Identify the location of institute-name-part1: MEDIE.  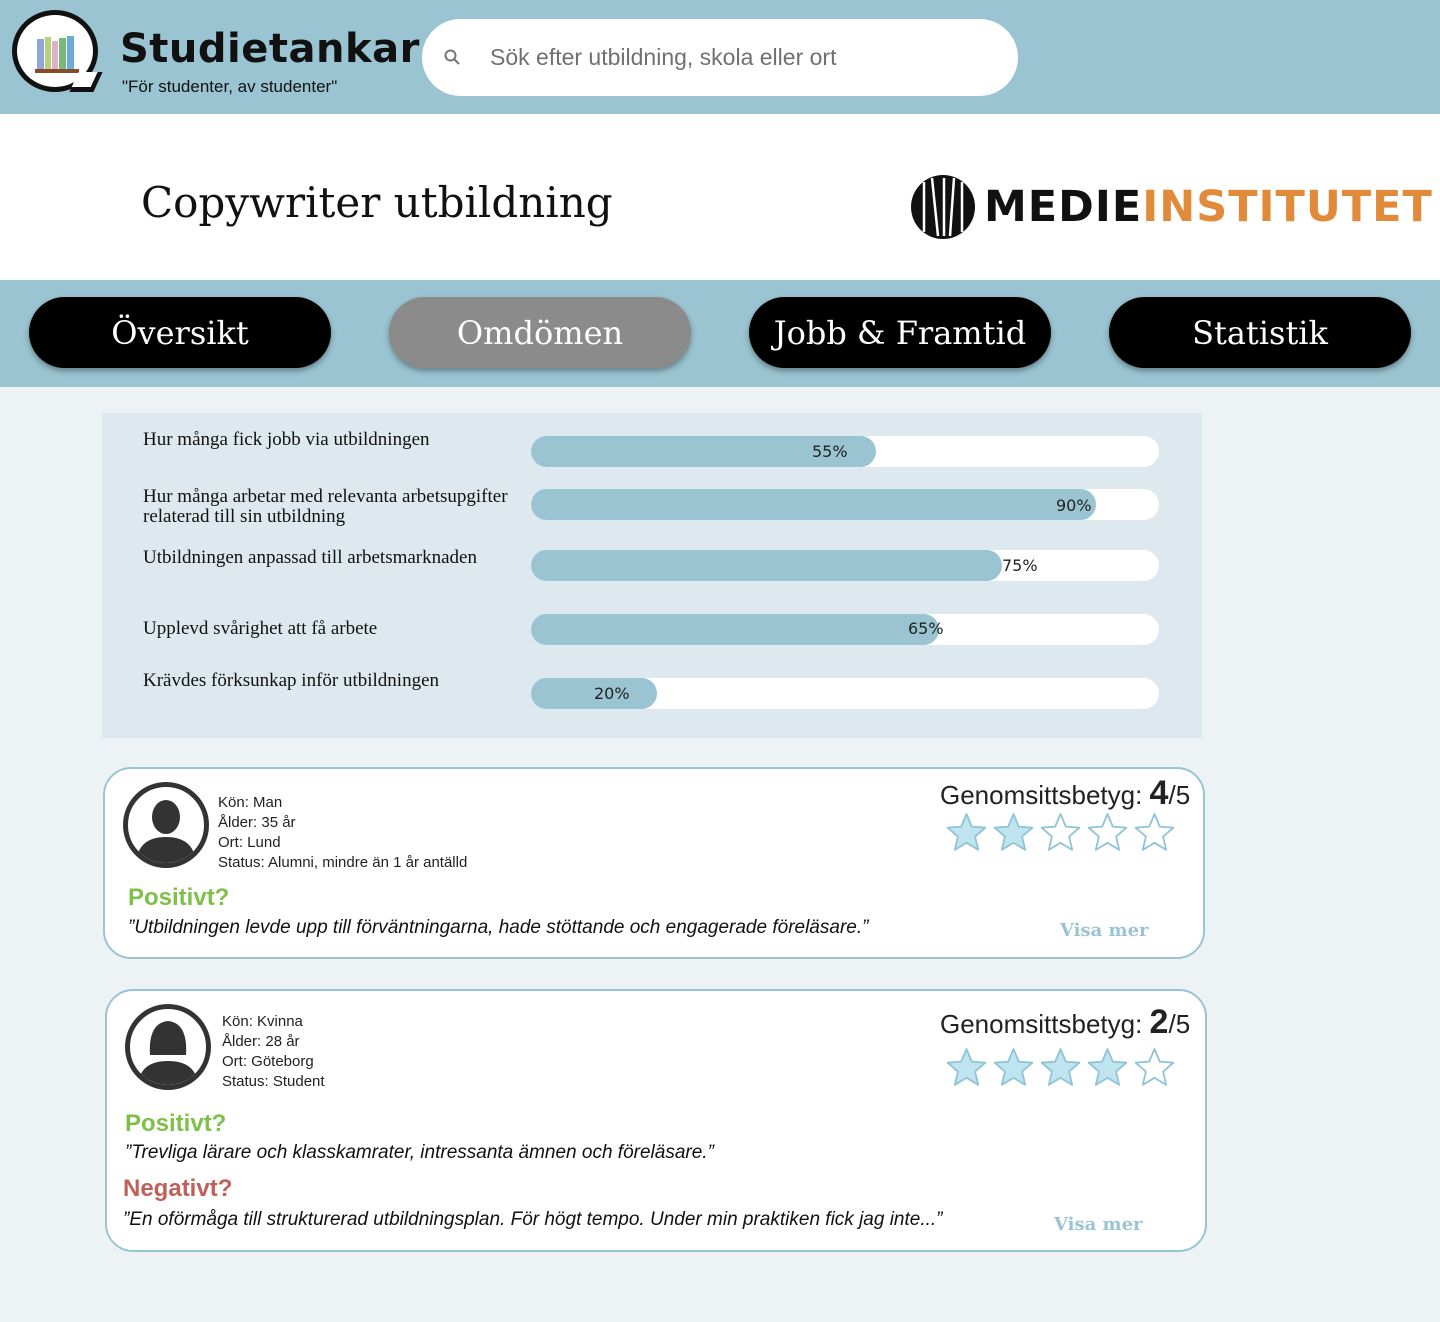
(1063, 207).